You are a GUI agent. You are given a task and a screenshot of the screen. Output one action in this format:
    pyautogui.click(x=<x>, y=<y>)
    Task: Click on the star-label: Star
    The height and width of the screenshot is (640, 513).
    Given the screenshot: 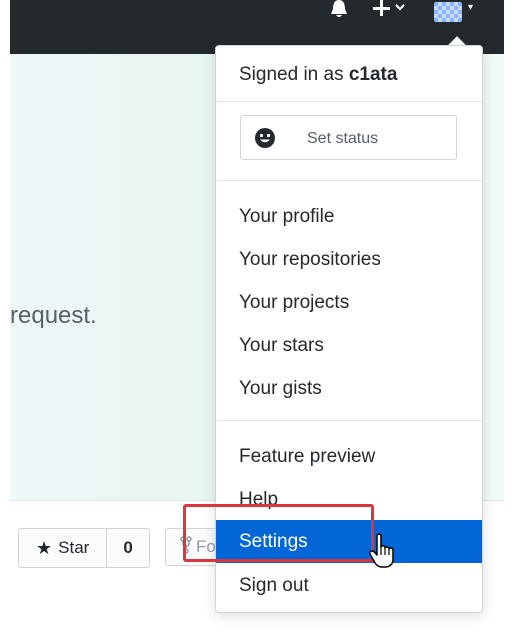 What is the action you would take?
    pyautogui.click(x=74, y=547)
    